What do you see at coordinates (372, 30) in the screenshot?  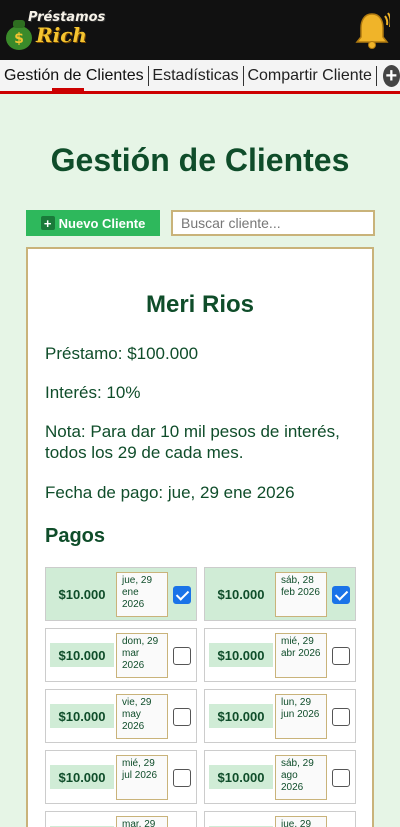 I see `bell-icon` at bounding box center [372, 30].